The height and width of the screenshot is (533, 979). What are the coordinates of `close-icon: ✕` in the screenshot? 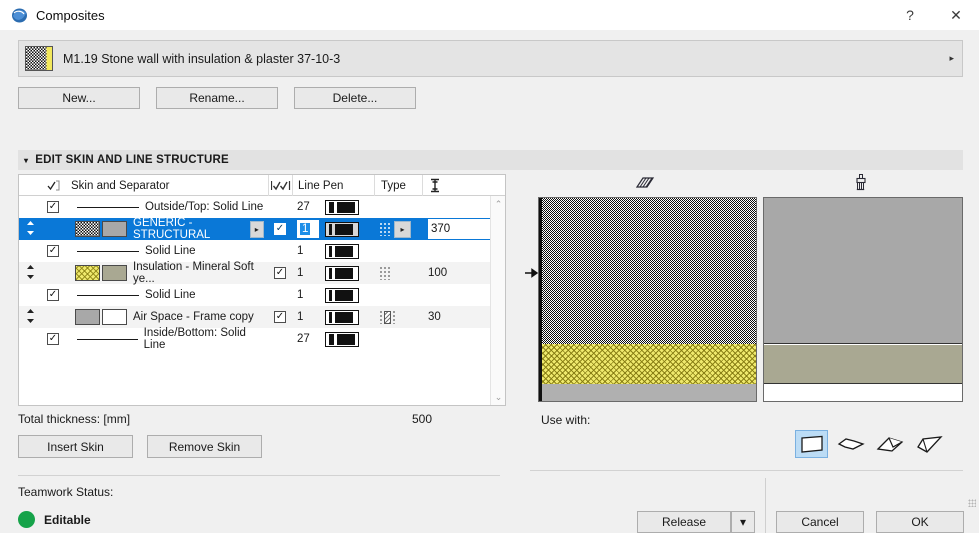 It's located at (956, 15).